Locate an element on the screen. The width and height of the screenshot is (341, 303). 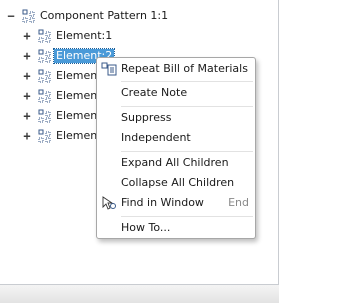
menu-item-find-in-window: Find in Window End is located at coordinates (176, 203).